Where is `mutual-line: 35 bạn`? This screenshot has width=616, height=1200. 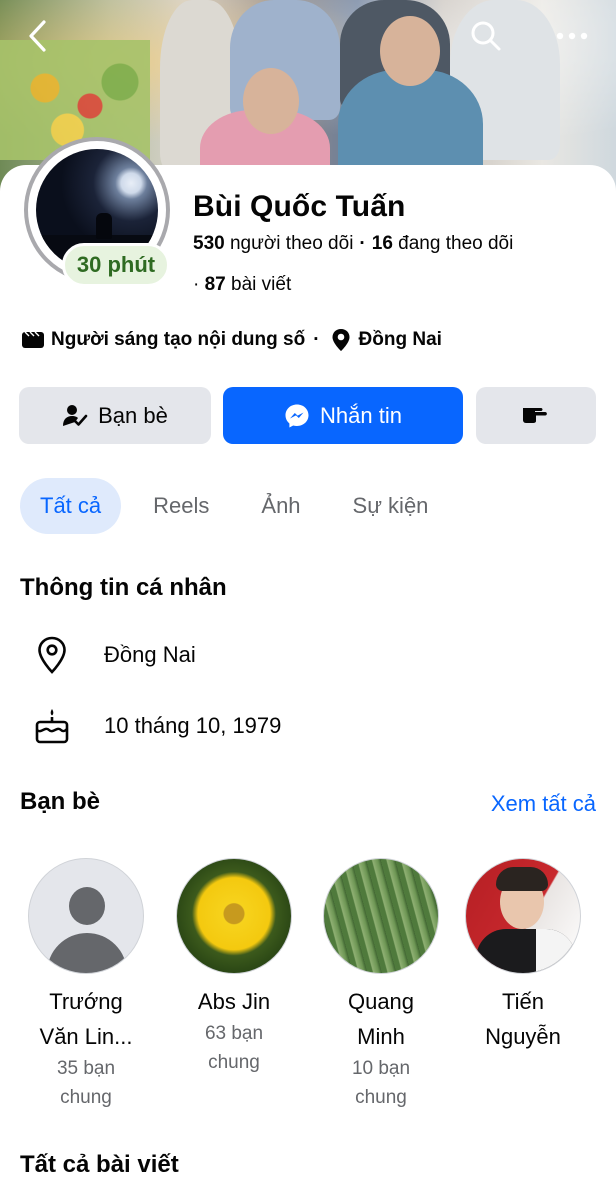 mutual-line: 35 bạn is located at coordinates (86, 1068).